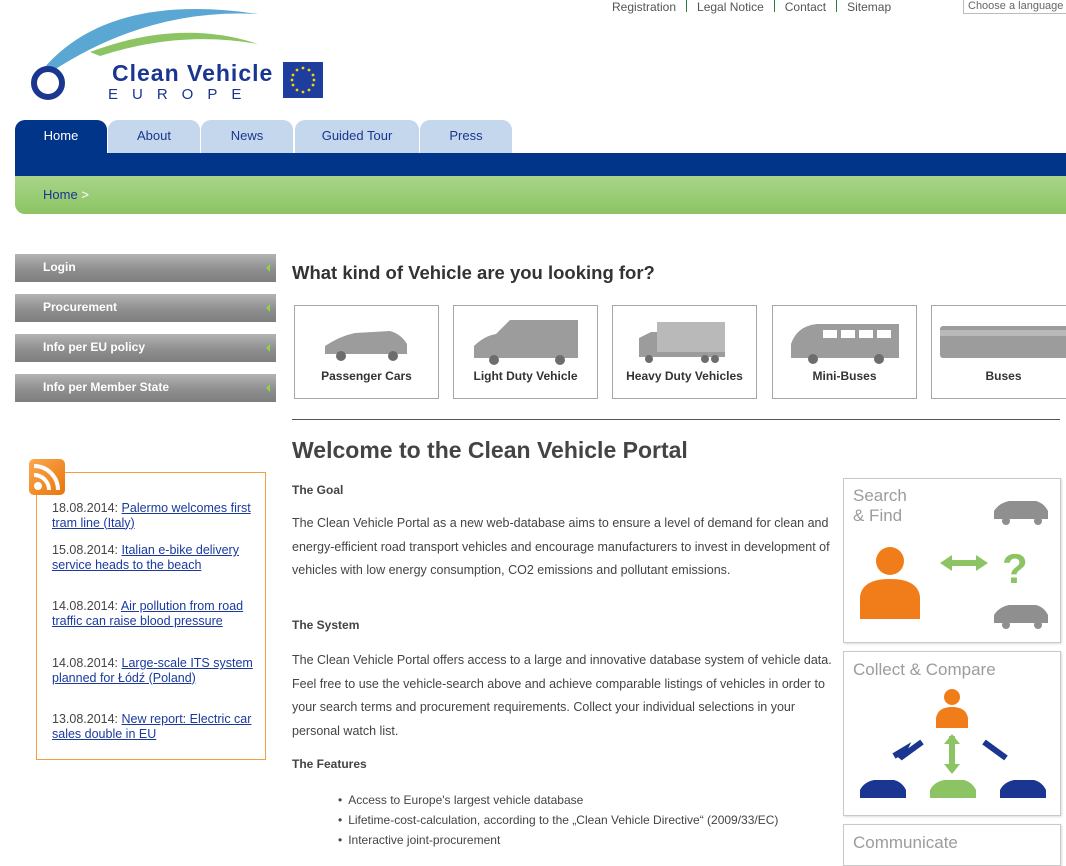  What do you see at coordinates (59, 267) in the screenshot?
I see `side-nav-label: Login` at bounding box center [59, 267].